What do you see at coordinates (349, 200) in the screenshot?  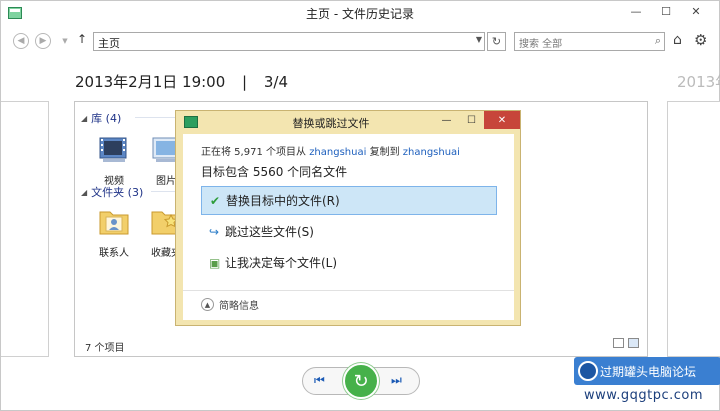 I see `option-replace-files: ✔ 替换目标中的文件(R)` at bounding box center [349, 200].